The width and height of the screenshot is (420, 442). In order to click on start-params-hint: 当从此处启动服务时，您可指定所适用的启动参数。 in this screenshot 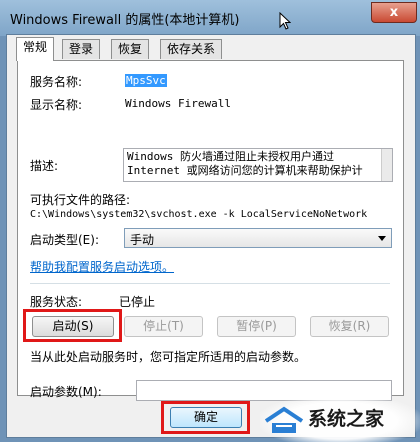, I will do `click(168, 357)`.